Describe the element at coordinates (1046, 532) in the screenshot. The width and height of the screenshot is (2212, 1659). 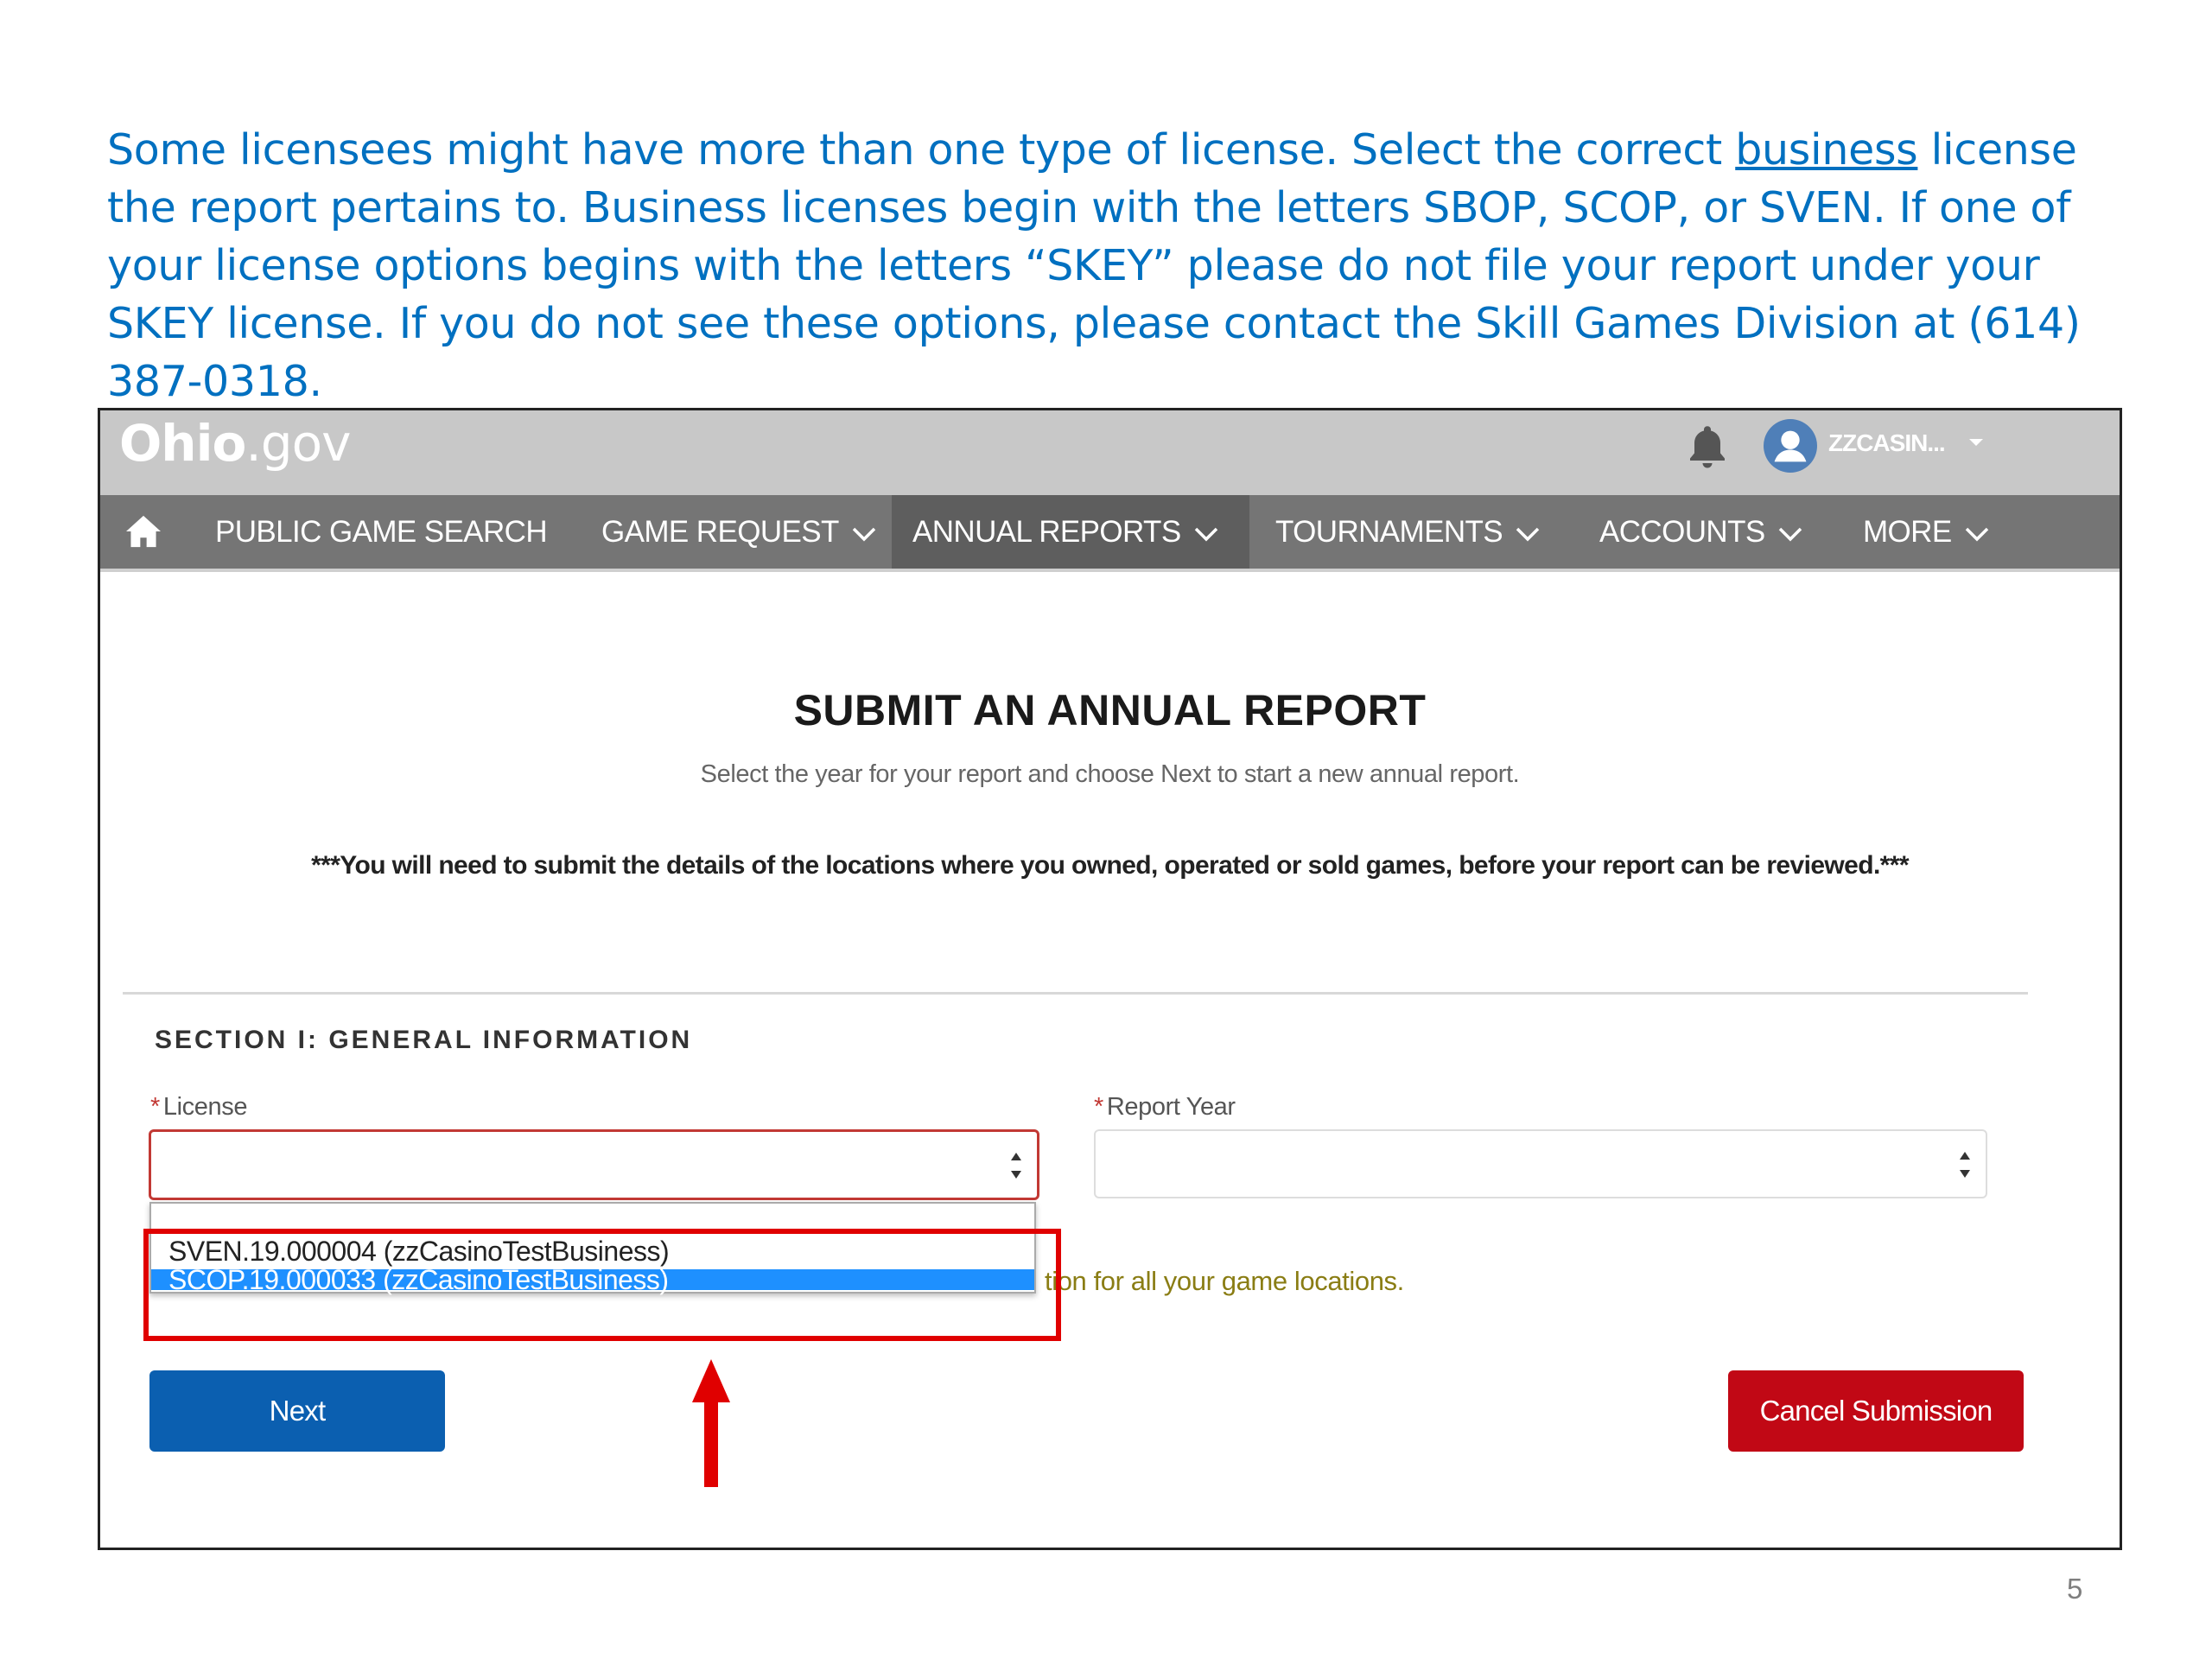
I see `nav-label: ANNUAL REPORTS` at that location.